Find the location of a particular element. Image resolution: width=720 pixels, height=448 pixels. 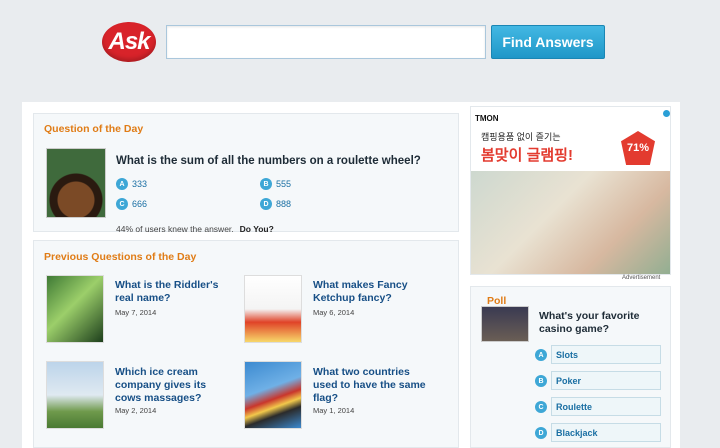

previous-question-date: May 7, 2014 is located at coordinates (136, 312).